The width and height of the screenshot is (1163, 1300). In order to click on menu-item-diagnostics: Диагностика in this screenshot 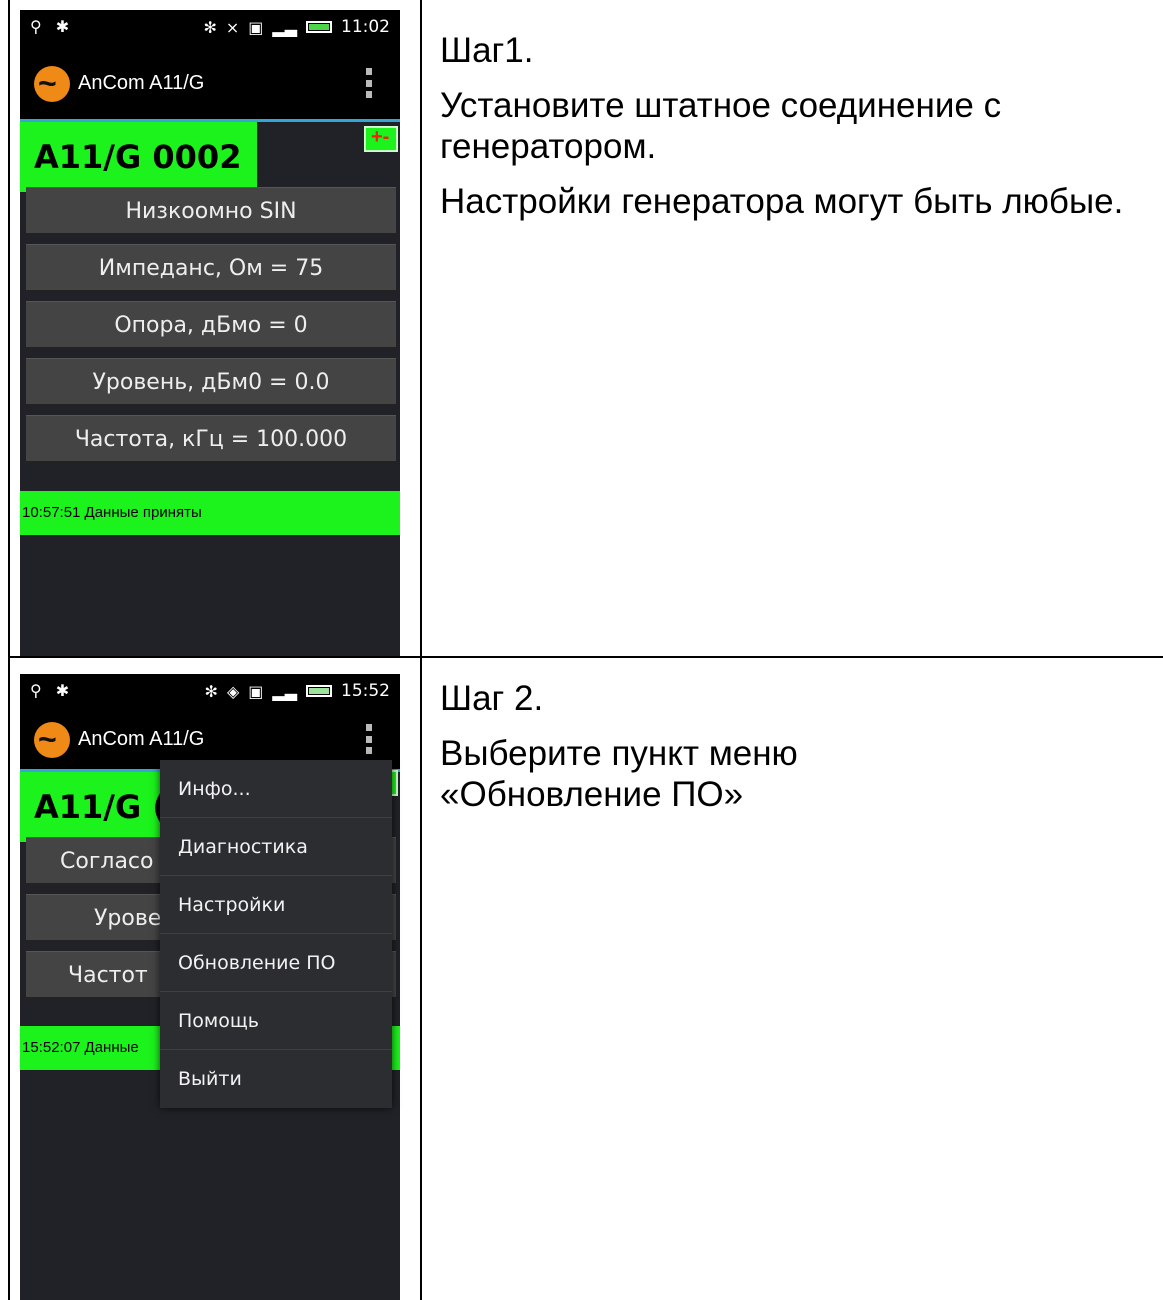, I will do `click(276, 847)`.